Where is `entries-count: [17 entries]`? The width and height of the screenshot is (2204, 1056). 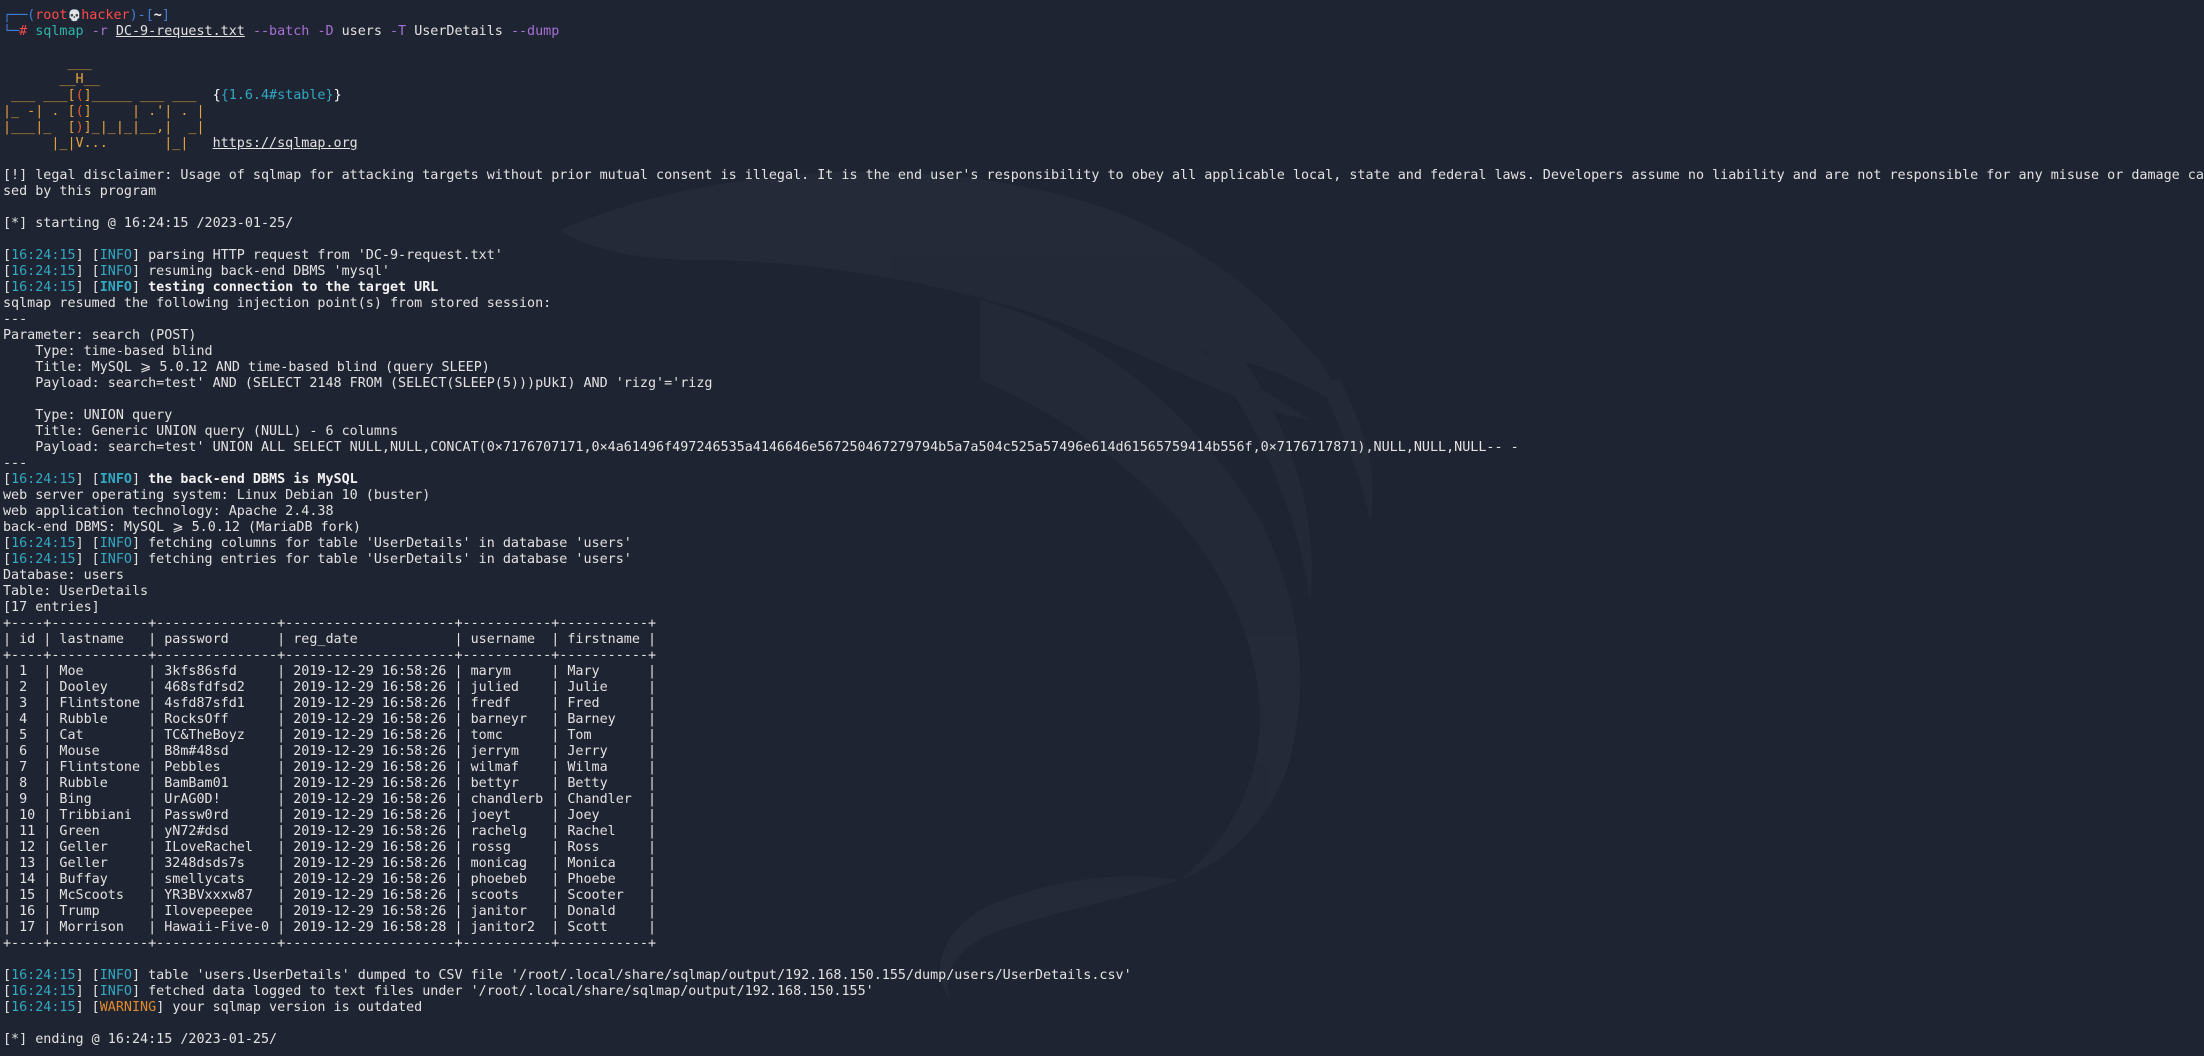
entries-count: [17 entries] is located at coordinates (51, 607).